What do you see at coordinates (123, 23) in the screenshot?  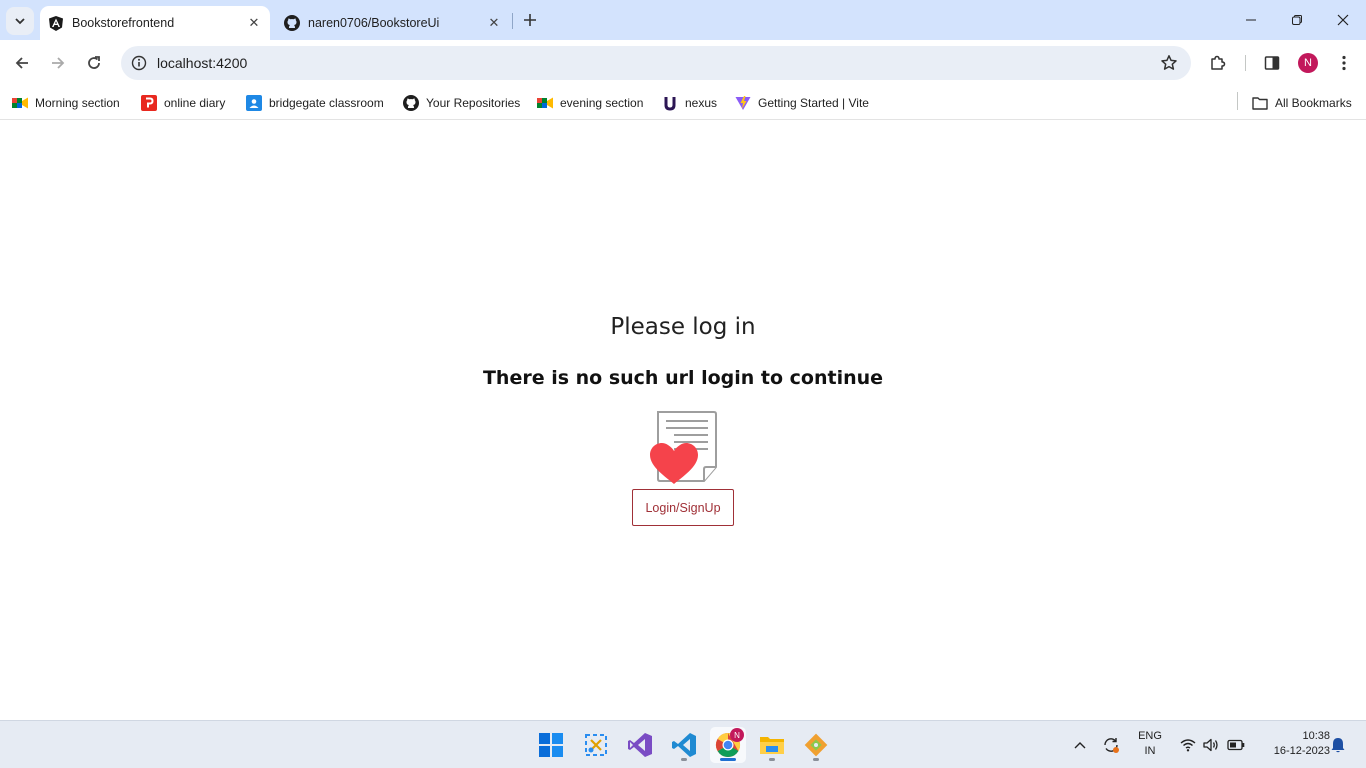 I see `tab-title: Bookstorefrontend` at bounding box center [123, 23].